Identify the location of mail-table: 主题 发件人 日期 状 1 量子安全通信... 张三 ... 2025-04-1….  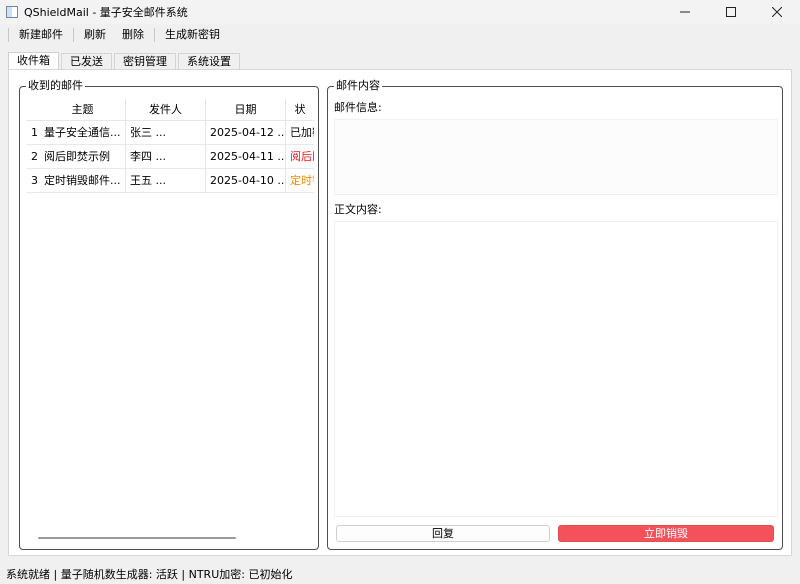
(170, 146).